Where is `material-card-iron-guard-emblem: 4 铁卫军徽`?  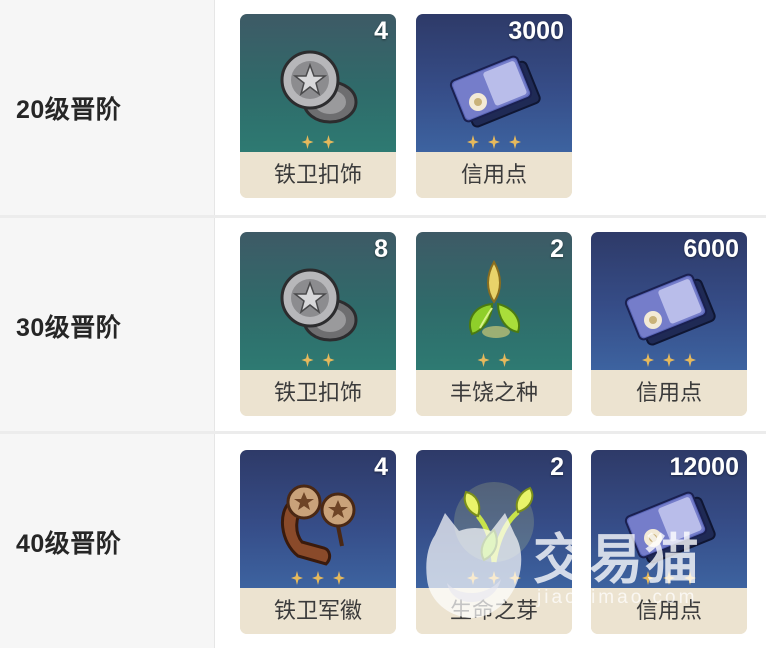
material-card-iron-guard-emblem: 4 铁卫军徽 is located at coordinates (318, 542).